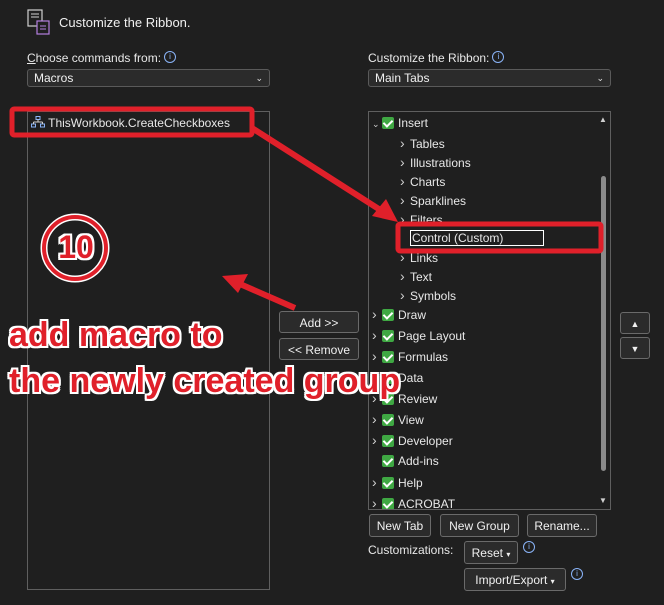 Image resolution: width=664 pixels, height=605 pixels. I want to click on macro-highlight-box, so click(132, 122).